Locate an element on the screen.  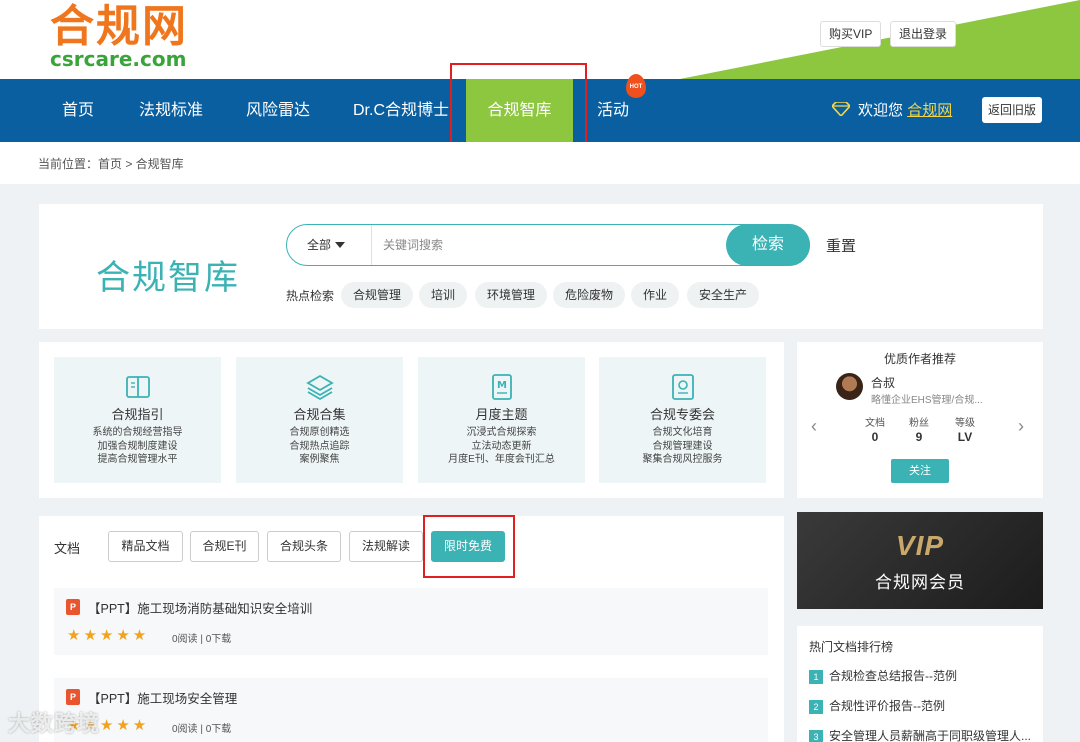
category-desc: 合规原创精选 合规热点追踪 案例聚焦 is located at coordinates (319, 446).